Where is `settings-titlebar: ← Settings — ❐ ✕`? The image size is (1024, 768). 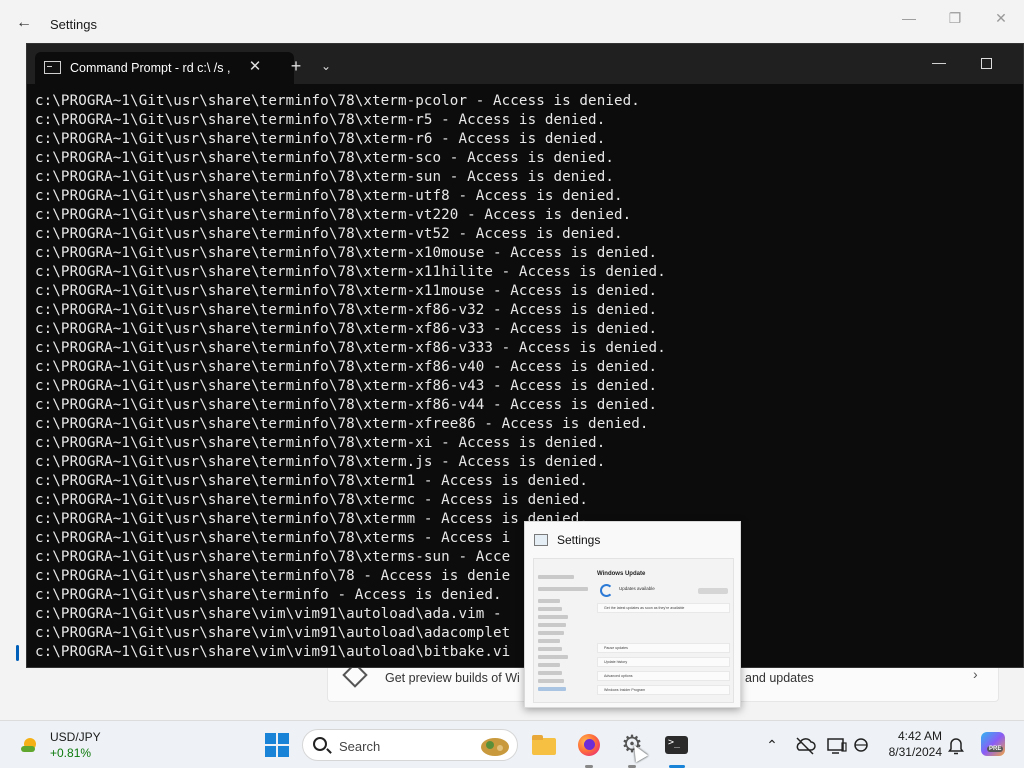 settings-titlebar: ← Settings — ❐ ✕ is located at coordinates (512, 21).